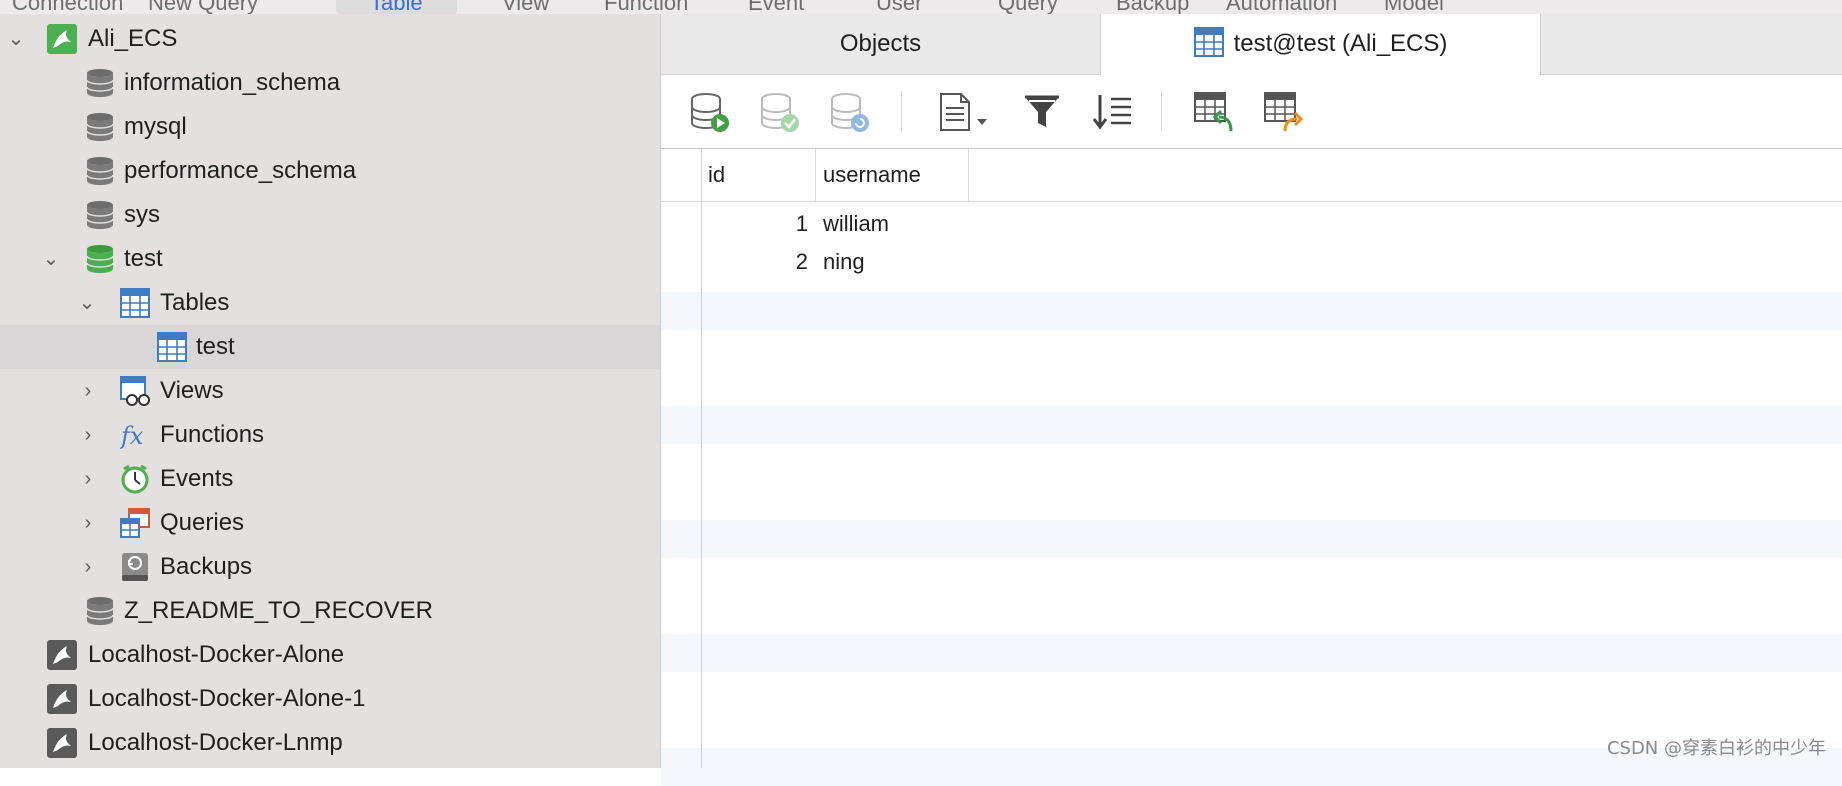  I want to click on text-view-icon, so click(965, 112).